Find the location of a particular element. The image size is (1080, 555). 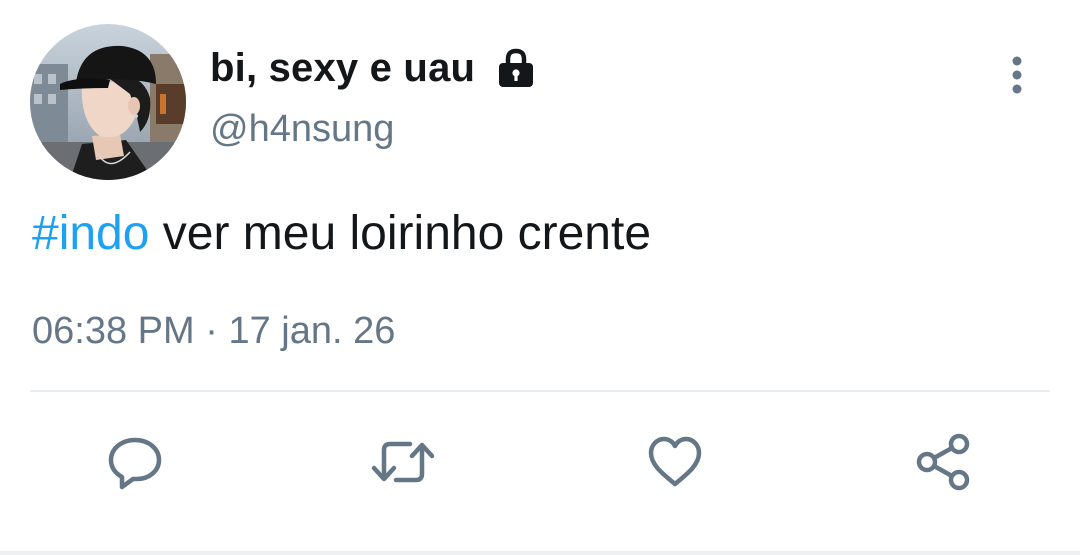

avatar is located at coordinates (108, 102).